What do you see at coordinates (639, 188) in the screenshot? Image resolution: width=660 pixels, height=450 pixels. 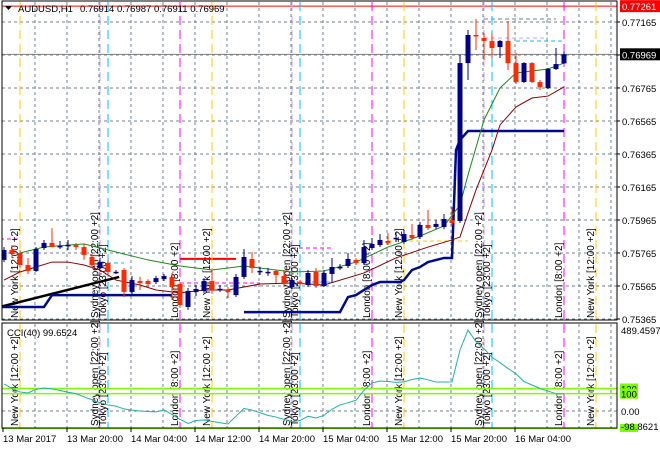 I see `price-axis-label: 0.76165` at bounding box center [639, 188].